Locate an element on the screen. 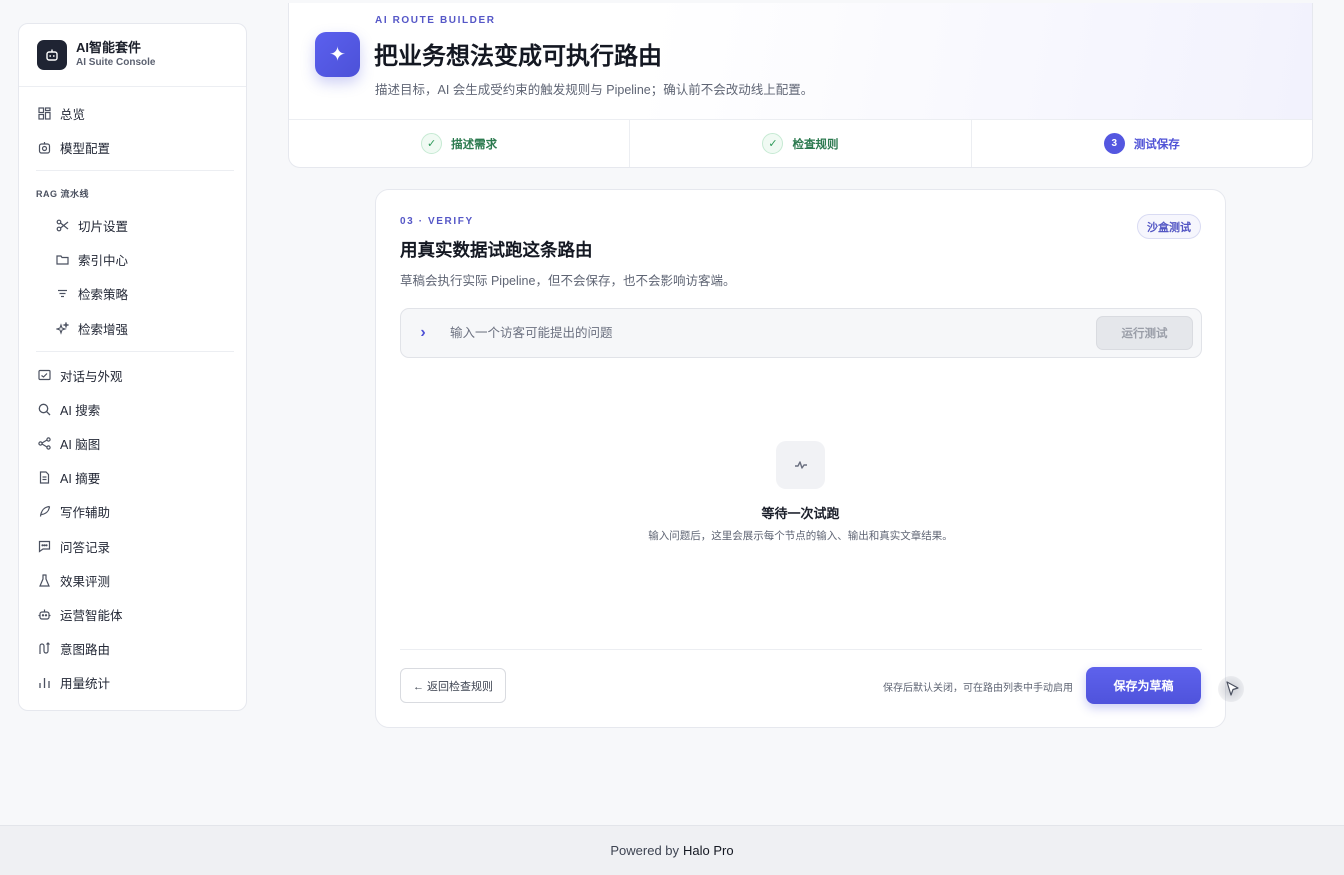  sandbox-badge: 沙盒测试 is located at coordinates (1169, 226).